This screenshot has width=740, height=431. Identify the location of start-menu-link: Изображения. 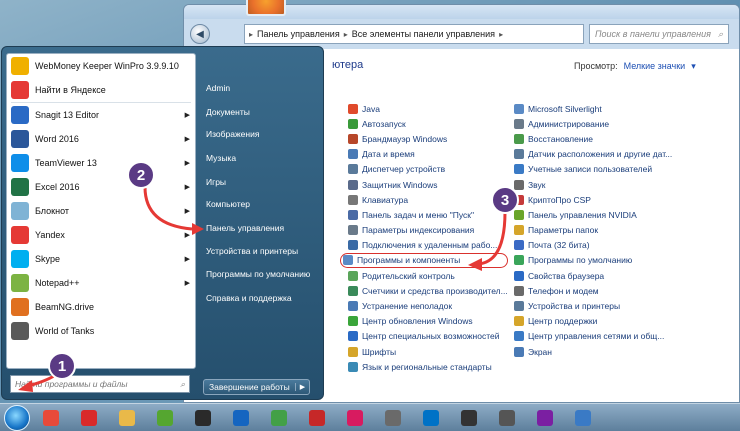
(232, 134).